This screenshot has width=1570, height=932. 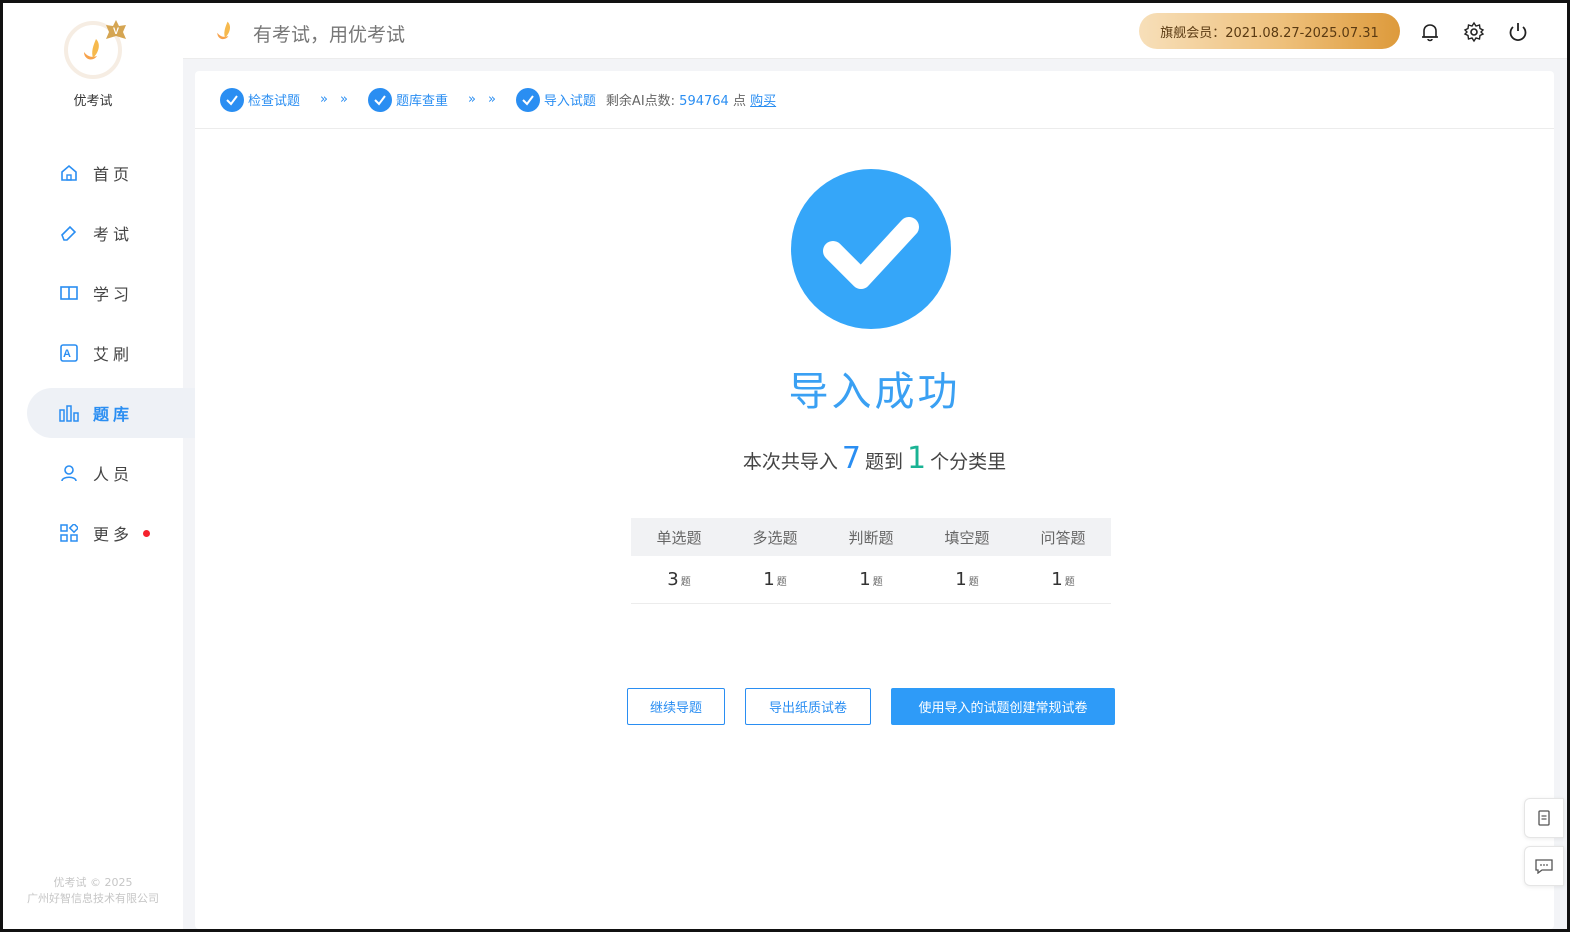 I want to click on sidebar-item-aishua: A 艾刷, so click(x=93, y=353).